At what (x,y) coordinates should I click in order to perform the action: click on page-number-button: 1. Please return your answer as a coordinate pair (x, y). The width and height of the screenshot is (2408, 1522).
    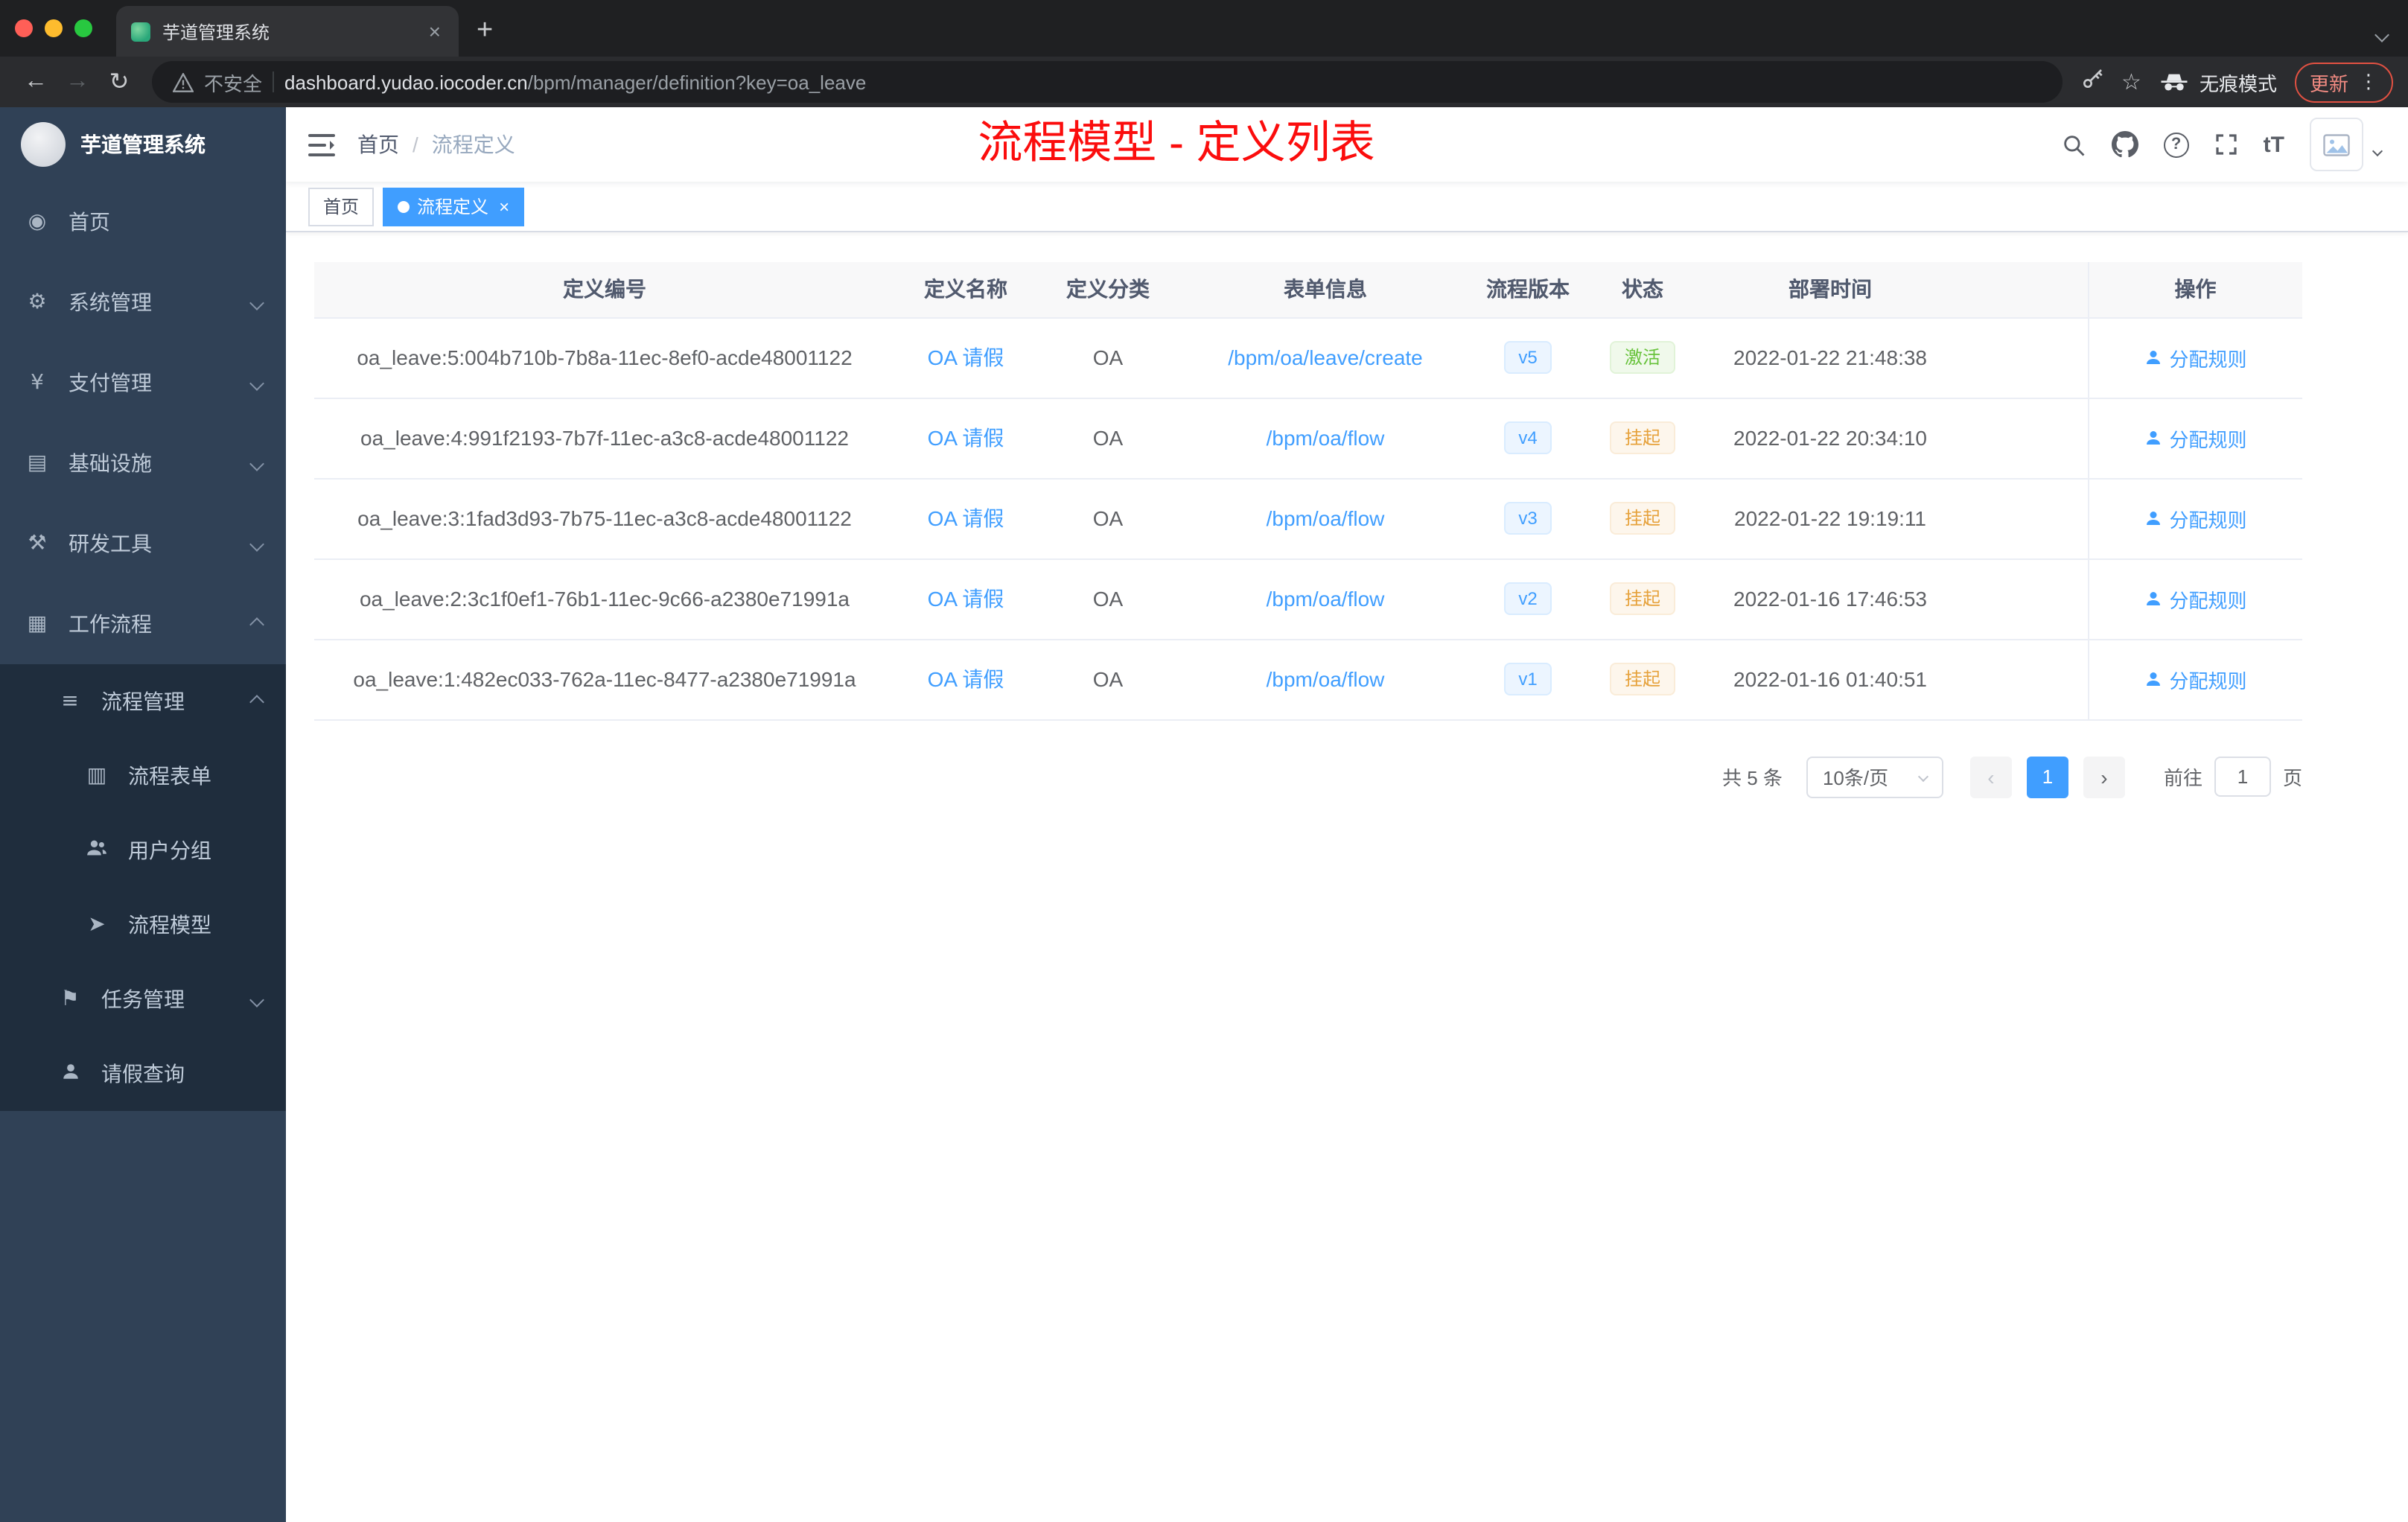
    Looking at the image, I should click on (2047, 776).